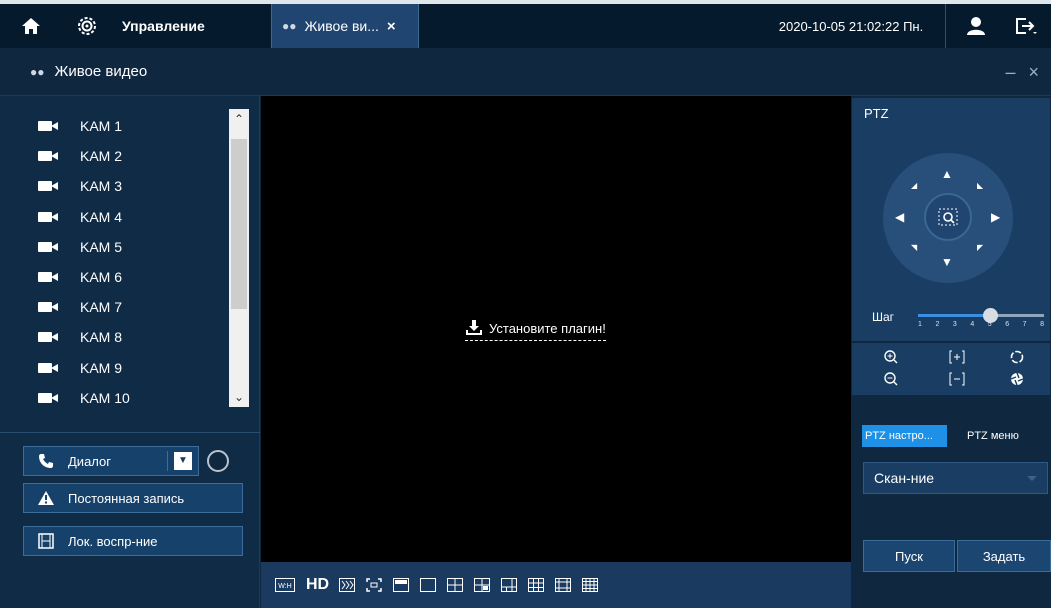 The image size is (1051, 608). I want to click on window-controls: – ×, so click(1024, 72).